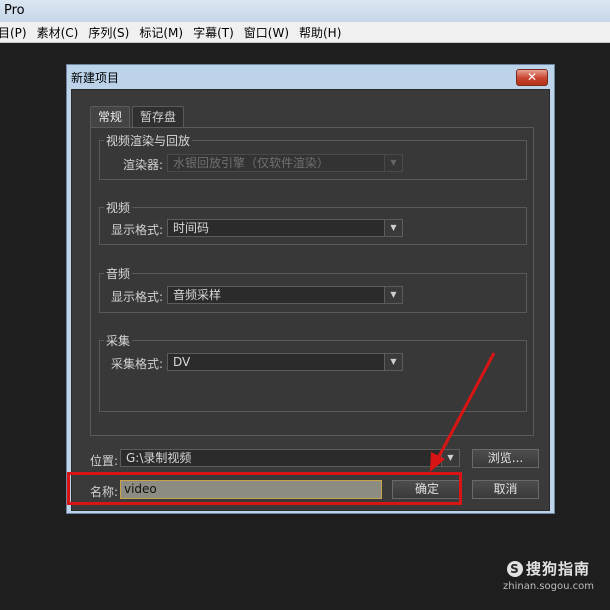  What do you see at coordinates (557, 569) in the screenshot?
I see `watermark-brand: 搜狗指南` at bounding box center [557, 569].